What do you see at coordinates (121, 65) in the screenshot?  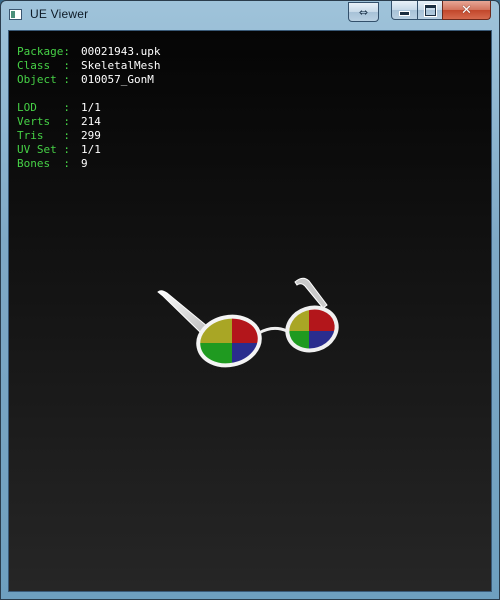 I see `info-value: SkeletalMesh` at bounding box center [121, 65].